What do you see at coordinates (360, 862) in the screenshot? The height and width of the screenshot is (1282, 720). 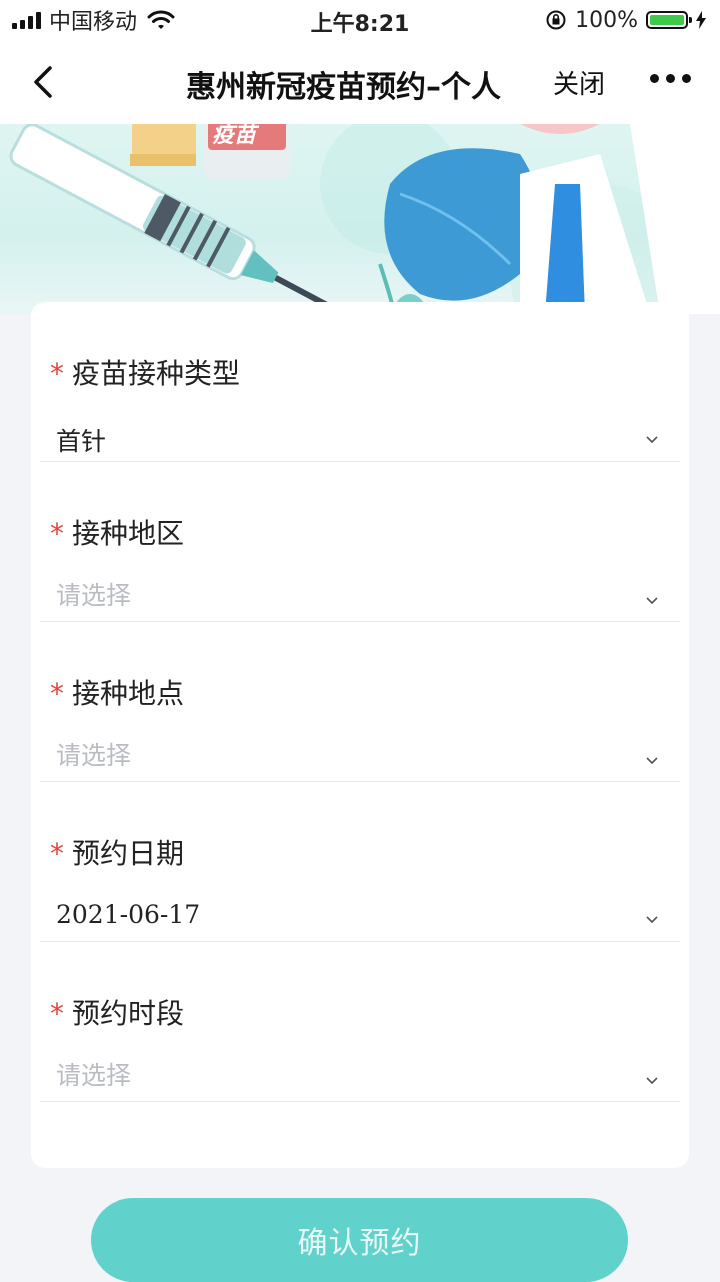 I see `field-appointment-date: * 预约日期 2021-06-17` at bounding box center [360, 862].